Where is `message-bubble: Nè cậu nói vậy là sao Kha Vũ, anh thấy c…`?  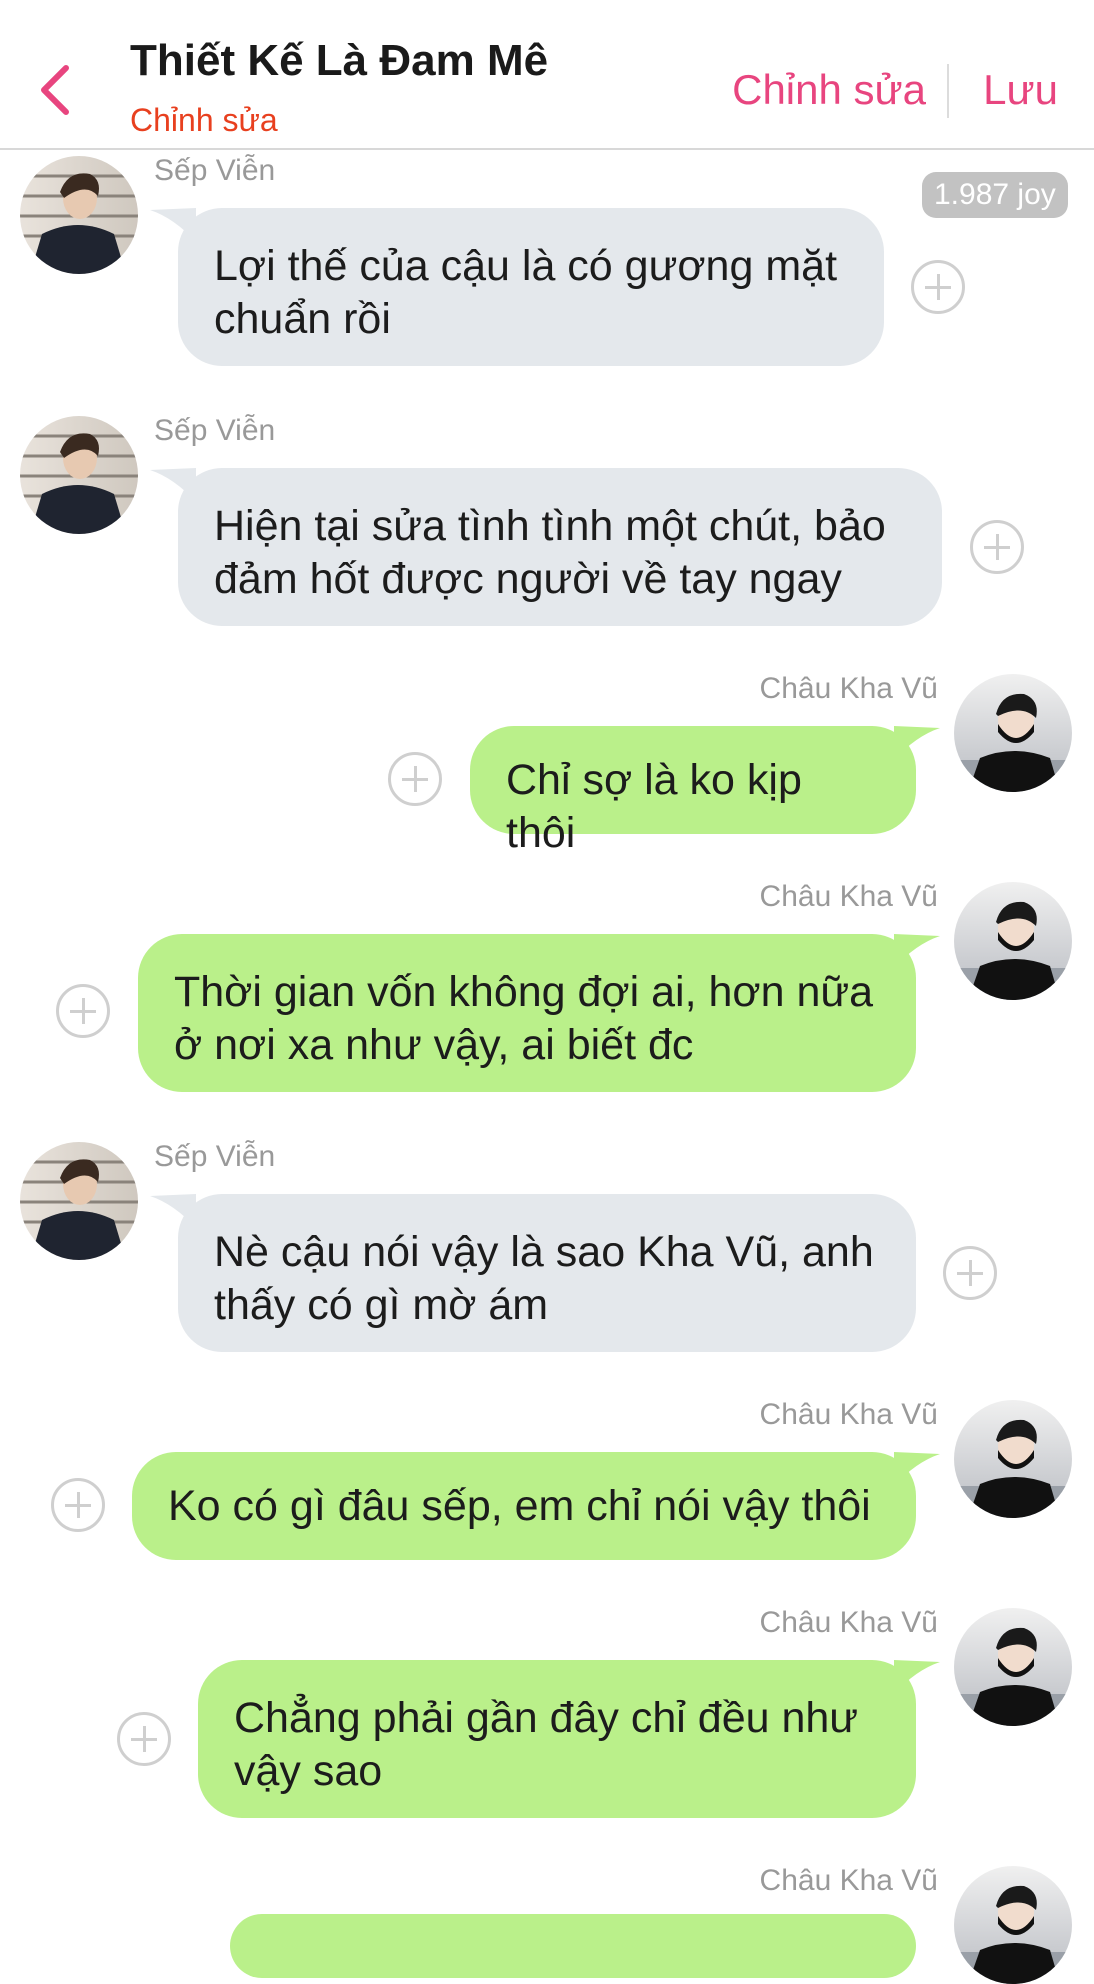
message-bubble: Nè cậu nói vậy là sao Kha Vũ, anh thấy c… is located at coordinates (547, 1273).